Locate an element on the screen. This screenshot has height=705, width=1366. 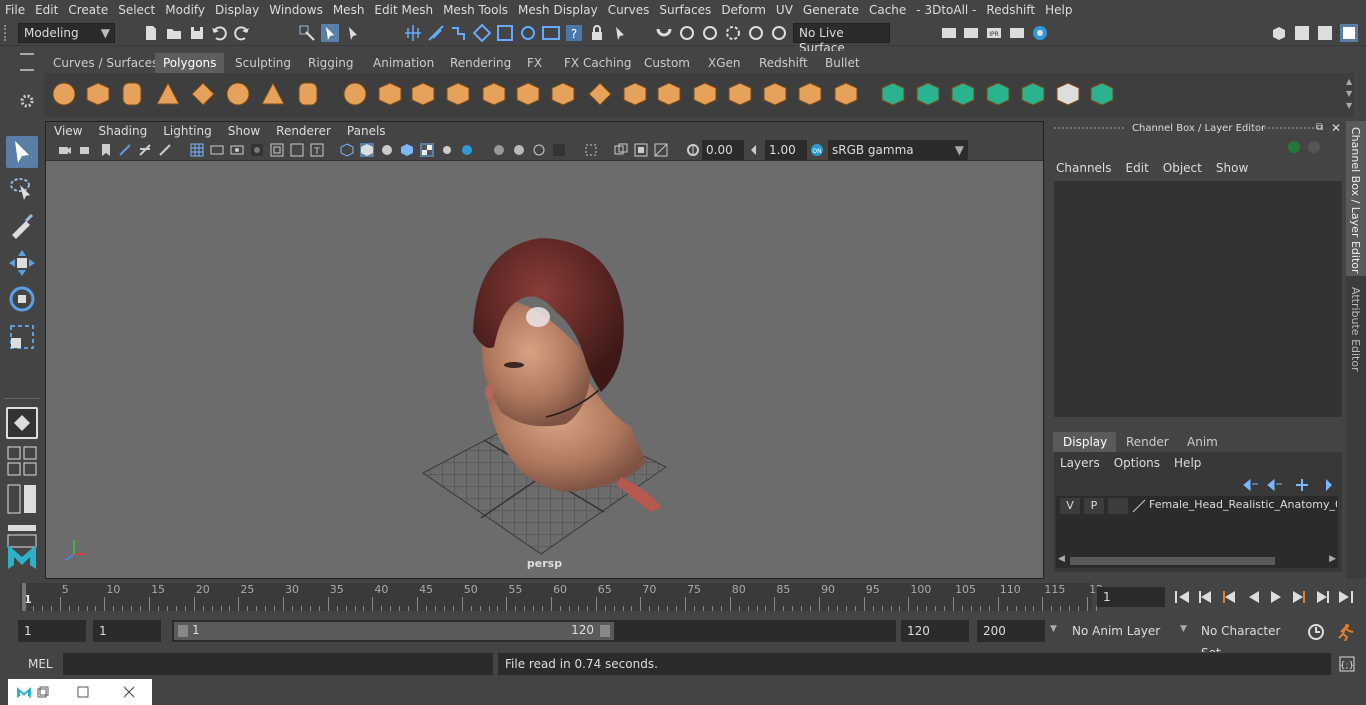
menu-generate: Generate is located at coordinates (831, 10).